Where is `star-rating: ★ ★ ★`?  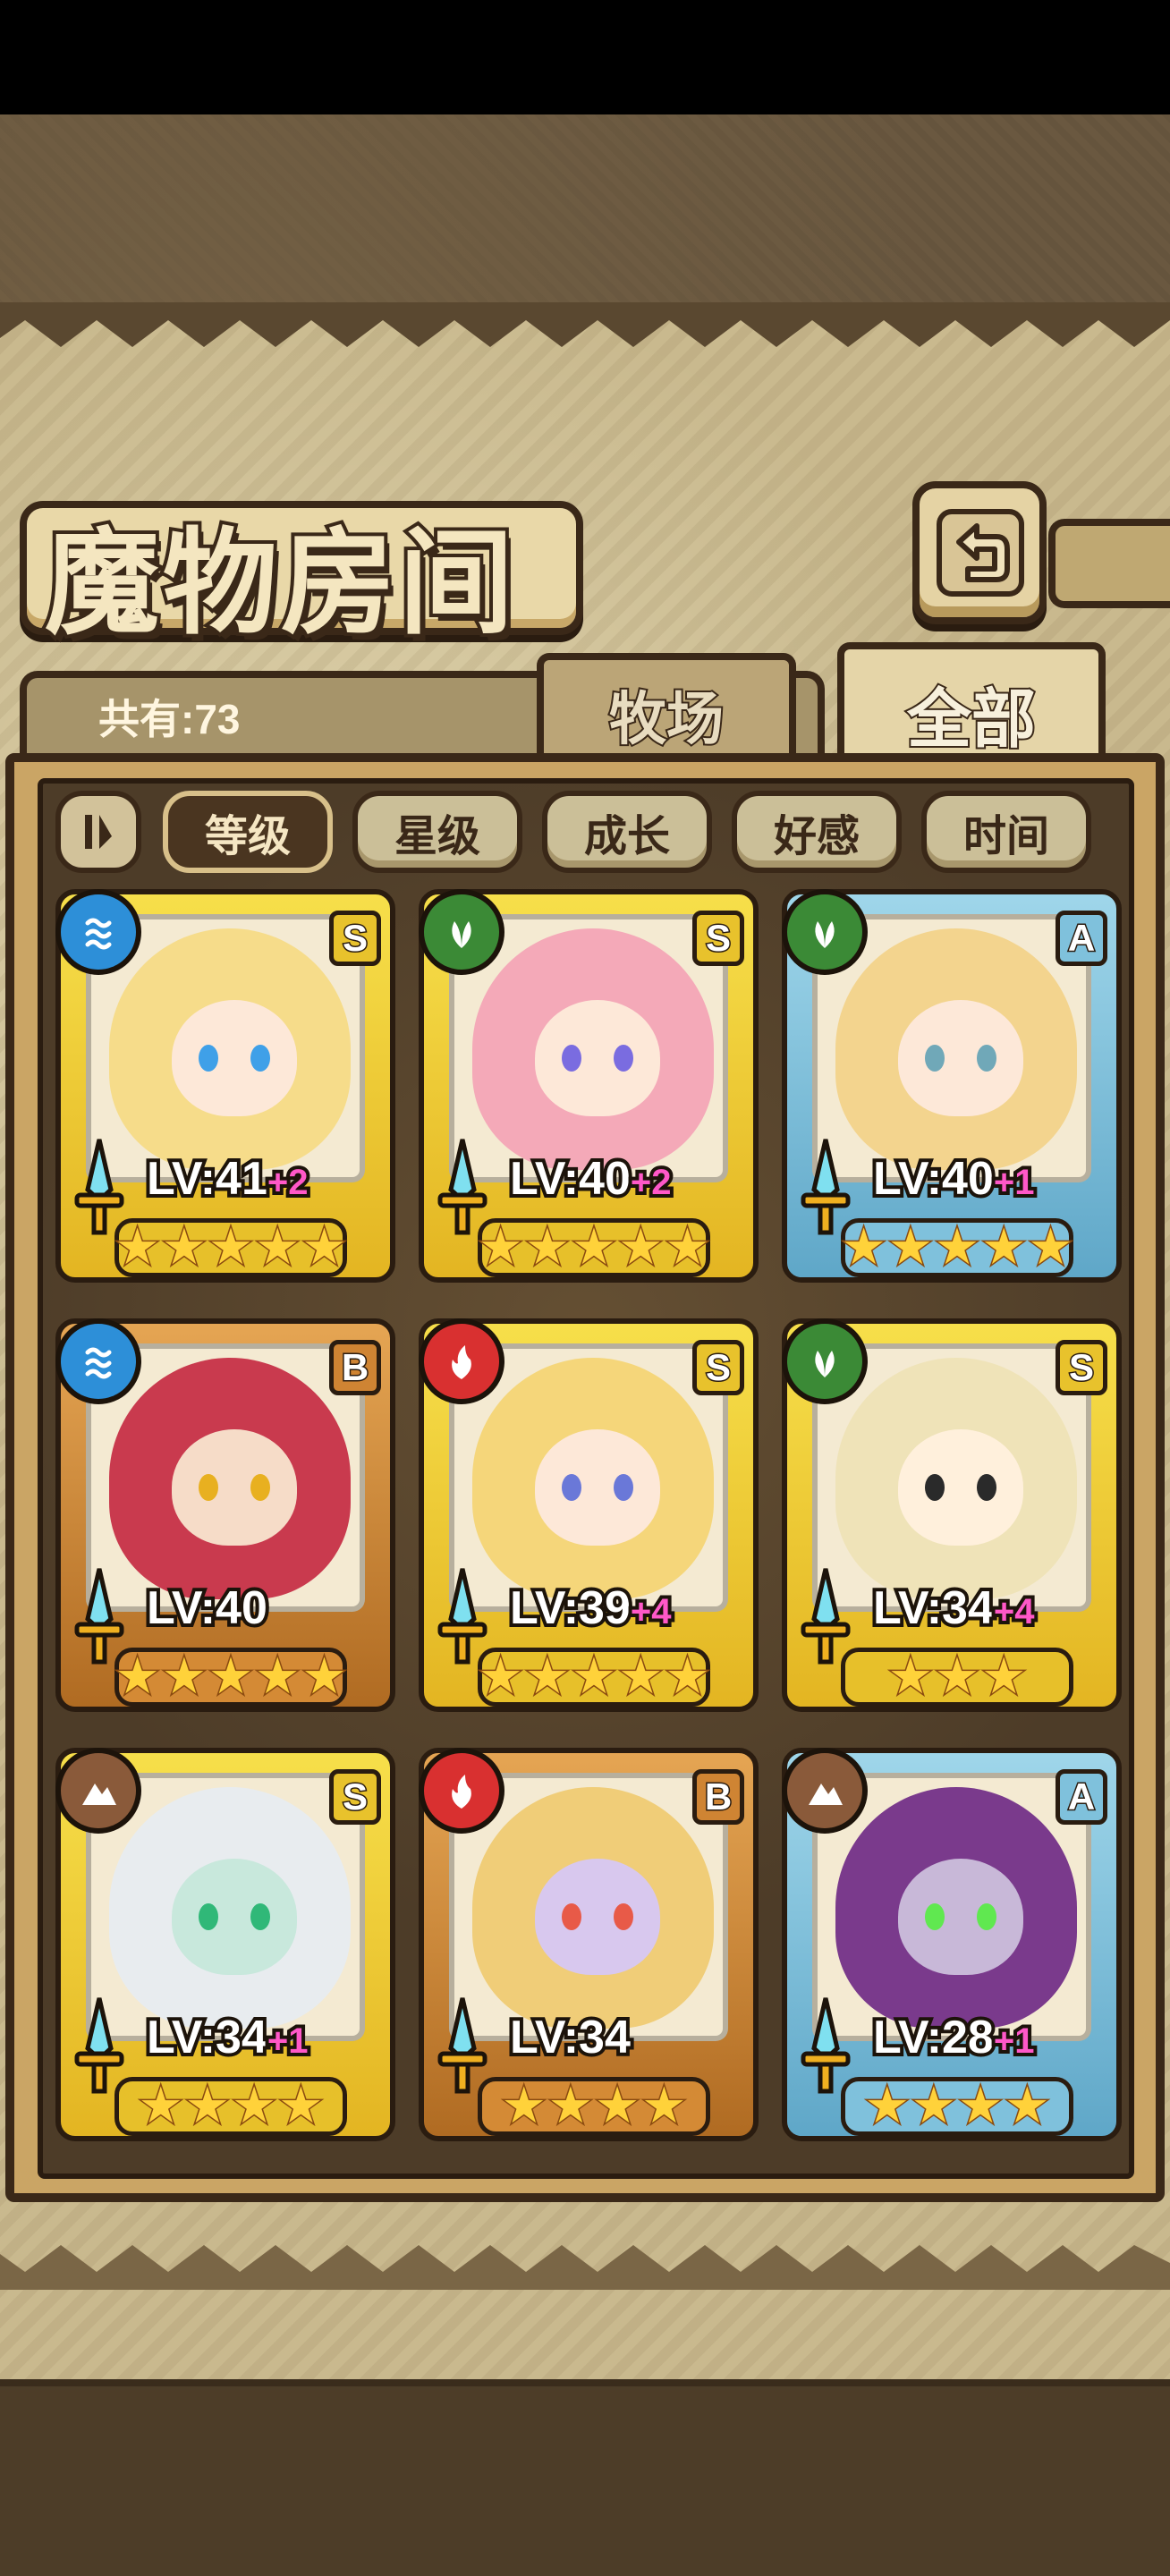
star-rating: ★ ★ ★ is located at coordinates (957, 1677).